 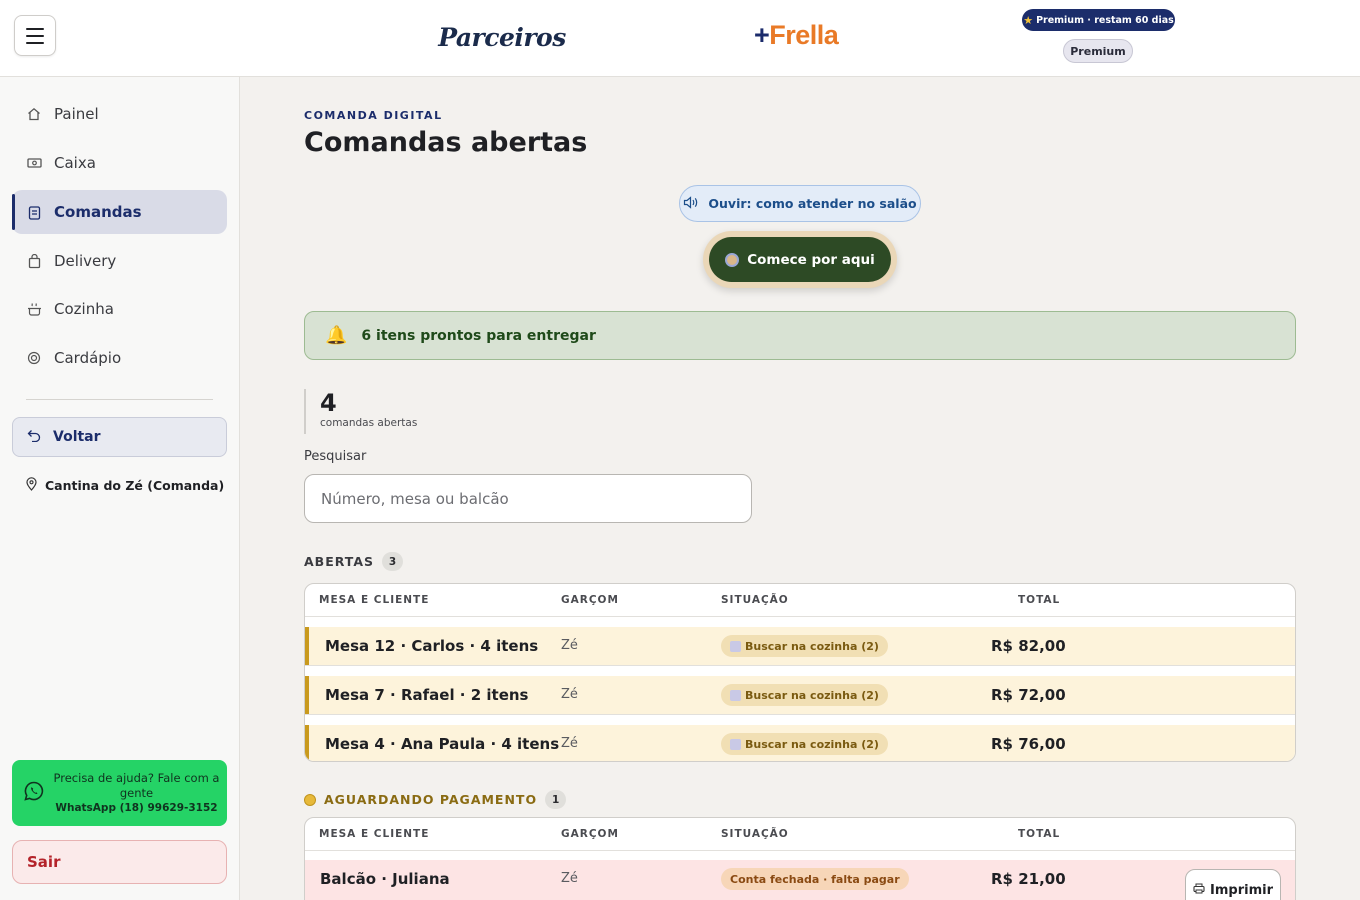 I want to click on bell-icon: 🔔, so click(x=336, y=335).